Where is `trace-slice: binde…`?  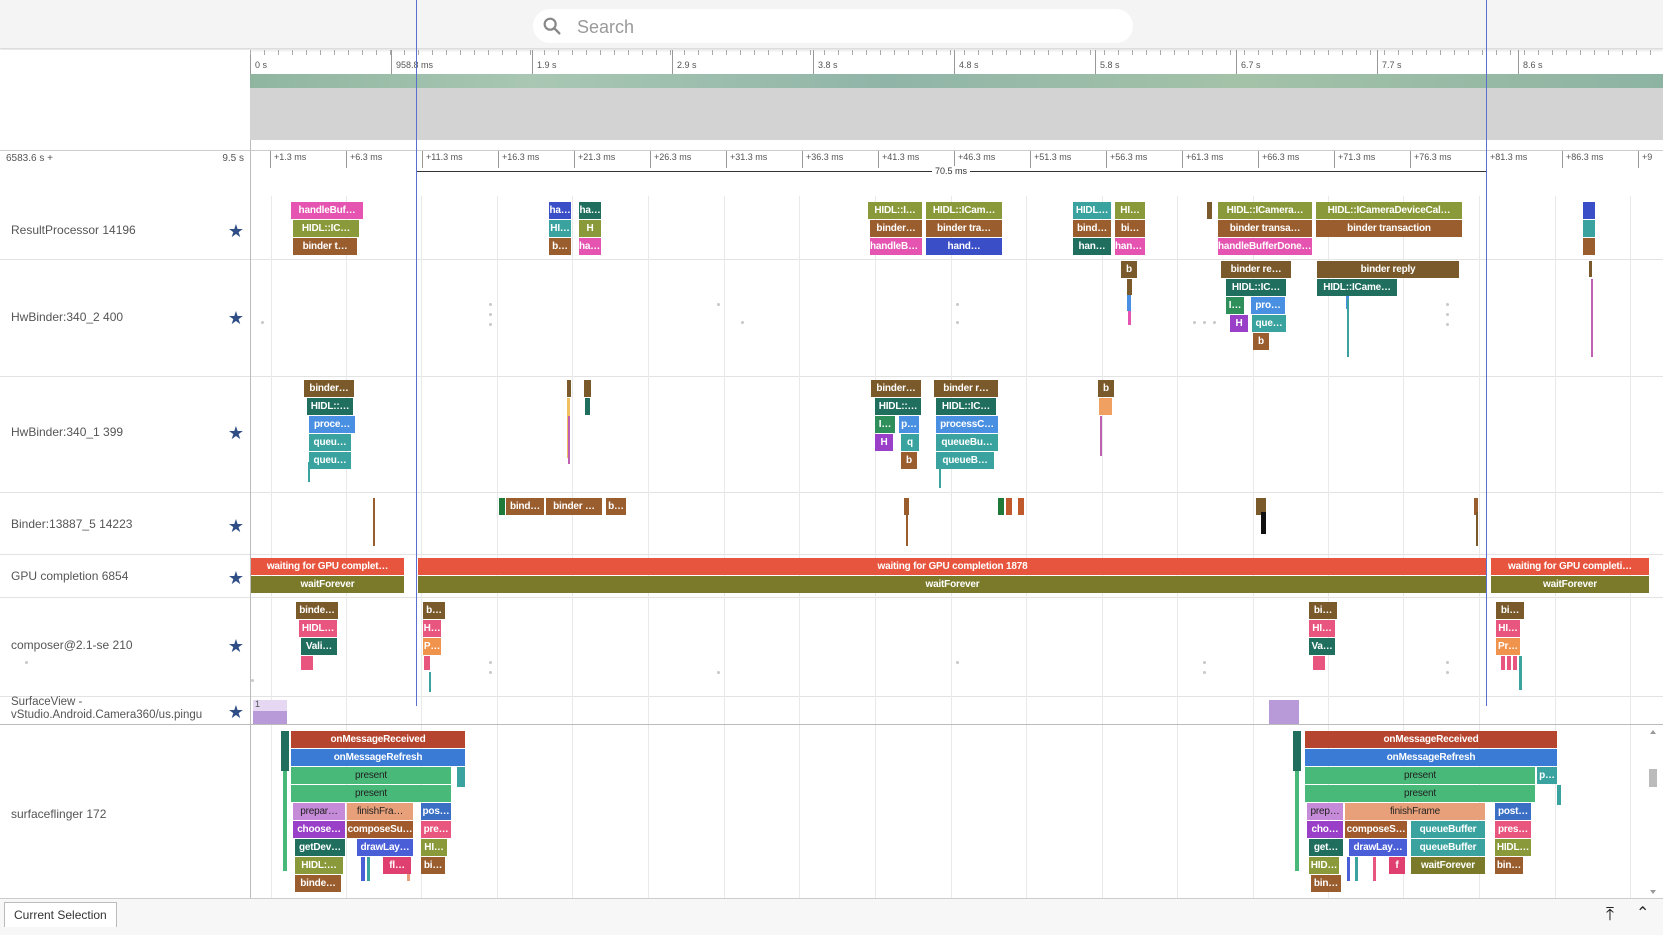
trace-slice: binde… is located at coordinates (317, 610).